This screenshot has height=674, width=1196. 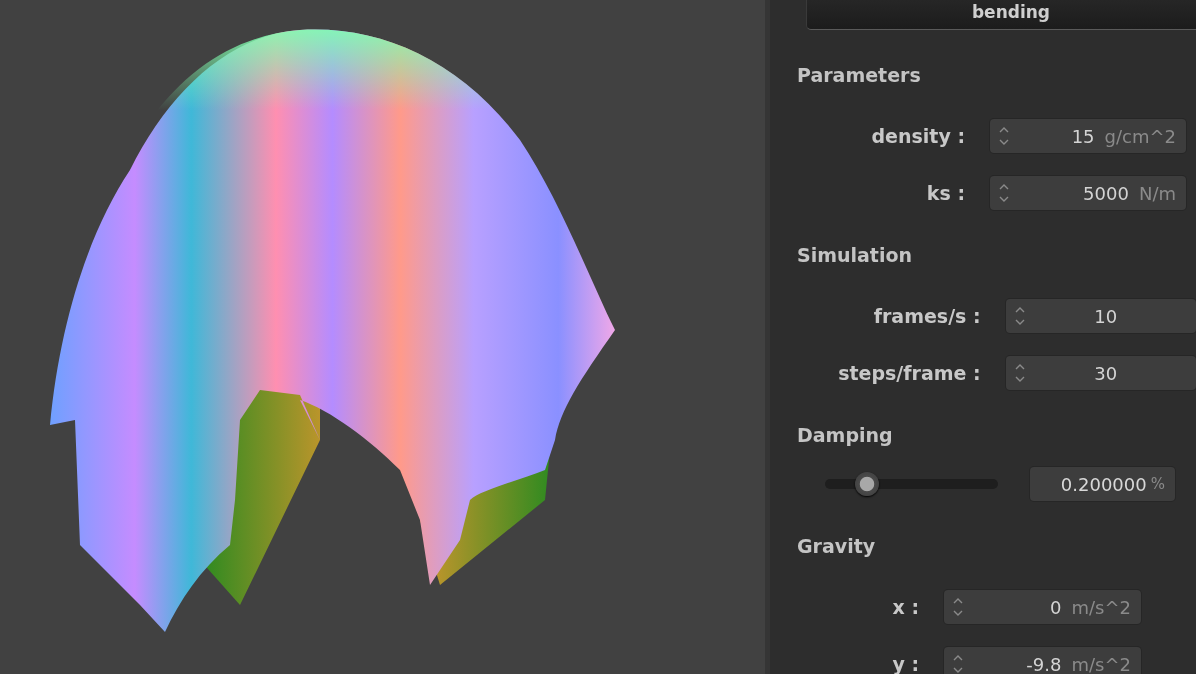 I want to click on spin-box: -9.8 m/s^2, so click(x=1042, y=660).